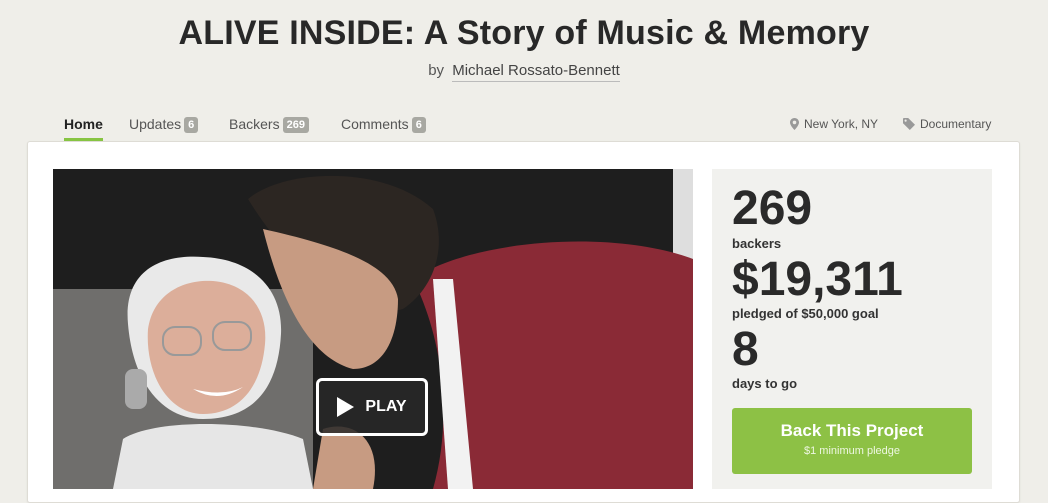  Describe the element at coordinates (375, 124) in the screenshot. I see `tab-label: Comments` at that location.